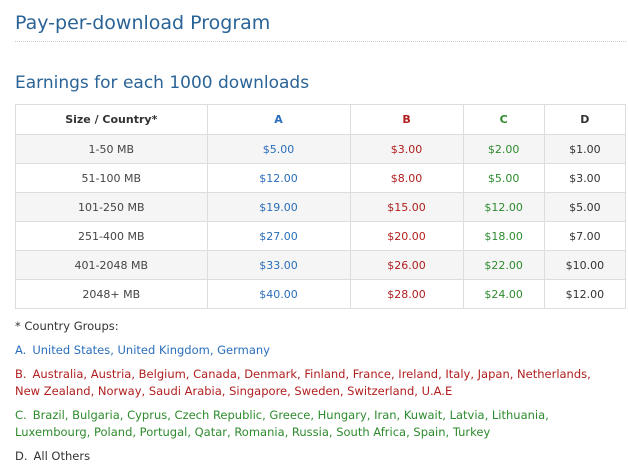 The height and width of the screenshot is (474, 628). Describe the element at coordinates (111, 149) in the screenshot. I see `size-cell: 1-50 MB` at that location.